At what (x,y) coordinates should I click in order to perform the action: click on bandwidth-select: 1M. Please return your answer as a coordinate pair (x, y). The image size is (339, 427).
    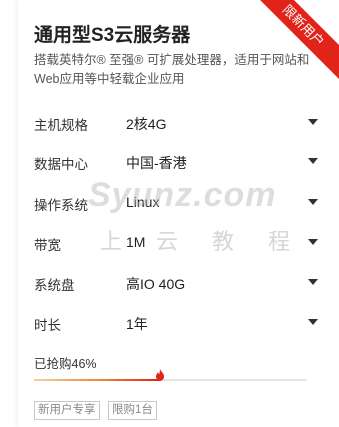
    Looking at the image, I should click on (225, 242).